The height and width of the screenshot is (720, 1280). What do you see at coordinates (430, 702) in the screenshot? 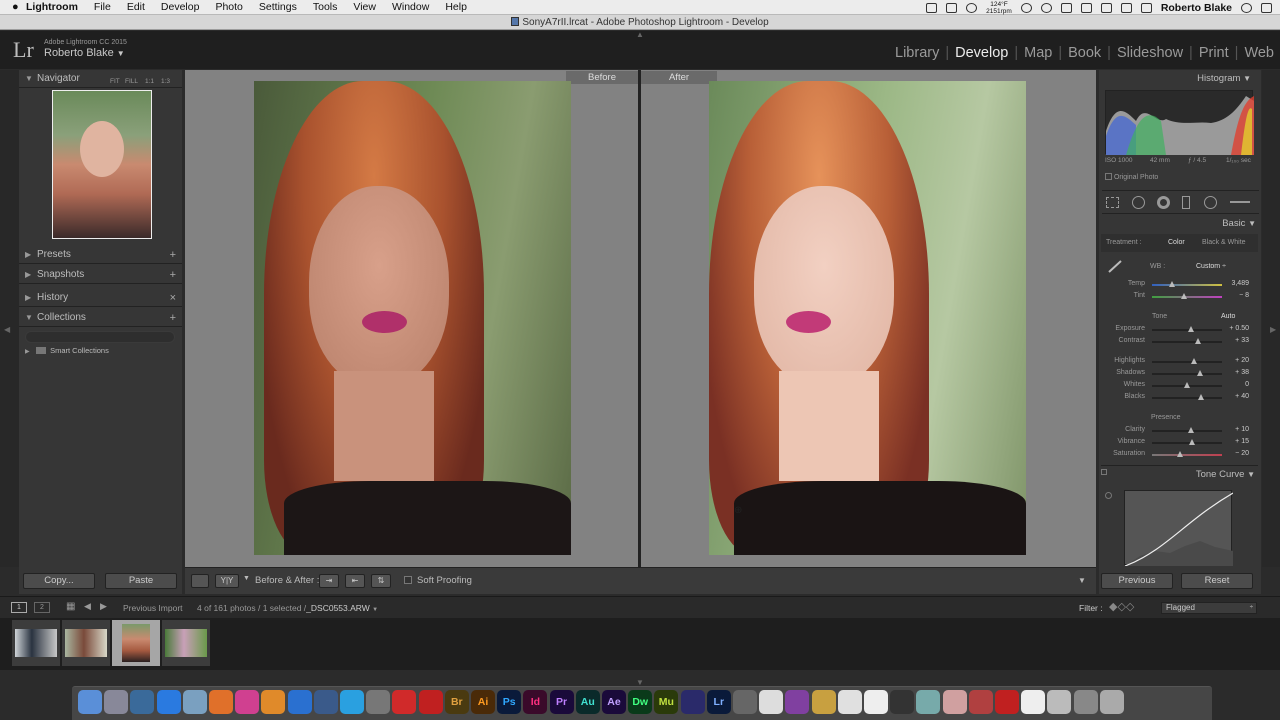
I see `dock-acrobat-icon` at bounding box center [430, 702].